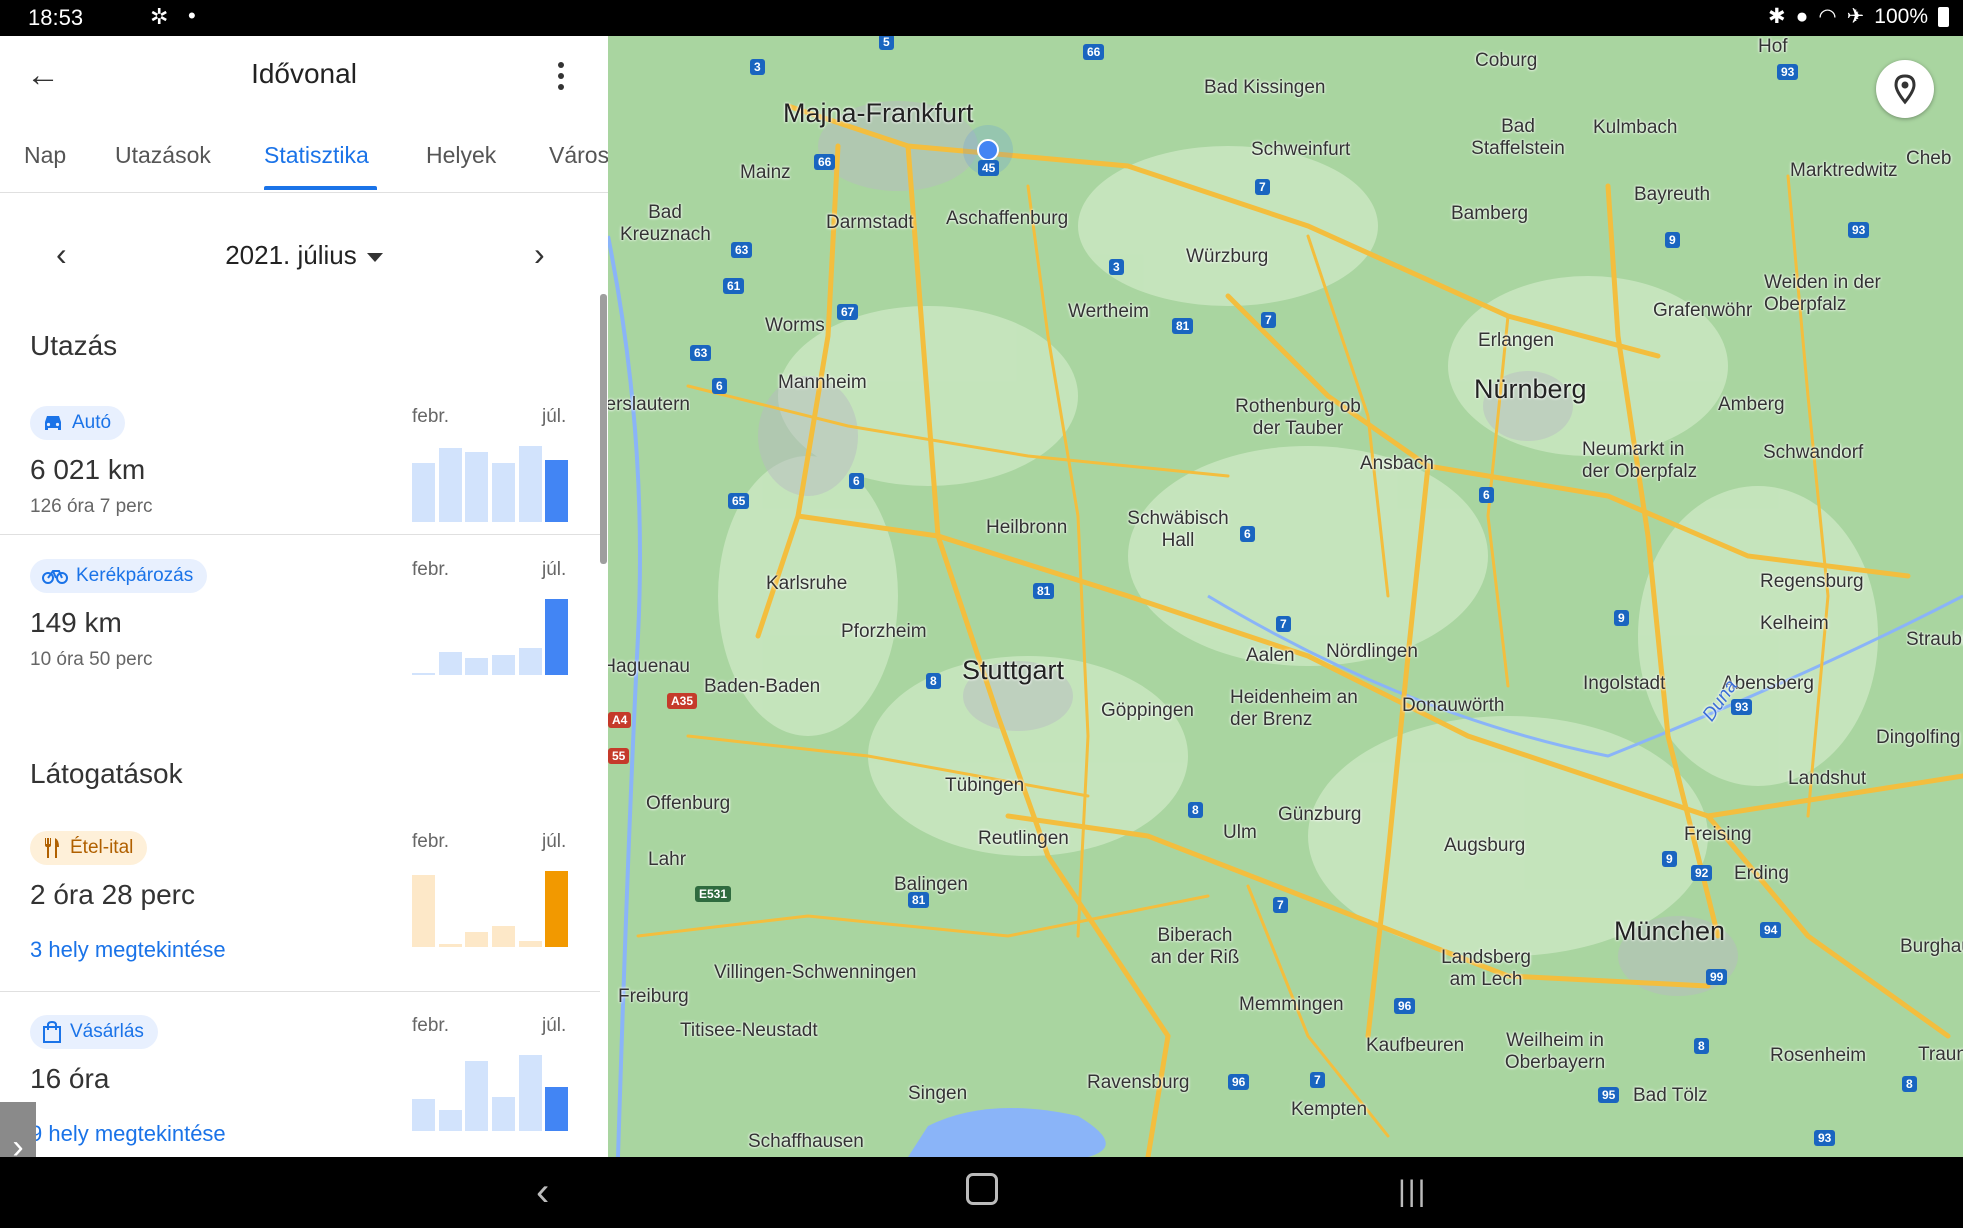 This screenshot has width=1963, height=1228. I want to click on map-city-label: Erding, so click(1761, 873).